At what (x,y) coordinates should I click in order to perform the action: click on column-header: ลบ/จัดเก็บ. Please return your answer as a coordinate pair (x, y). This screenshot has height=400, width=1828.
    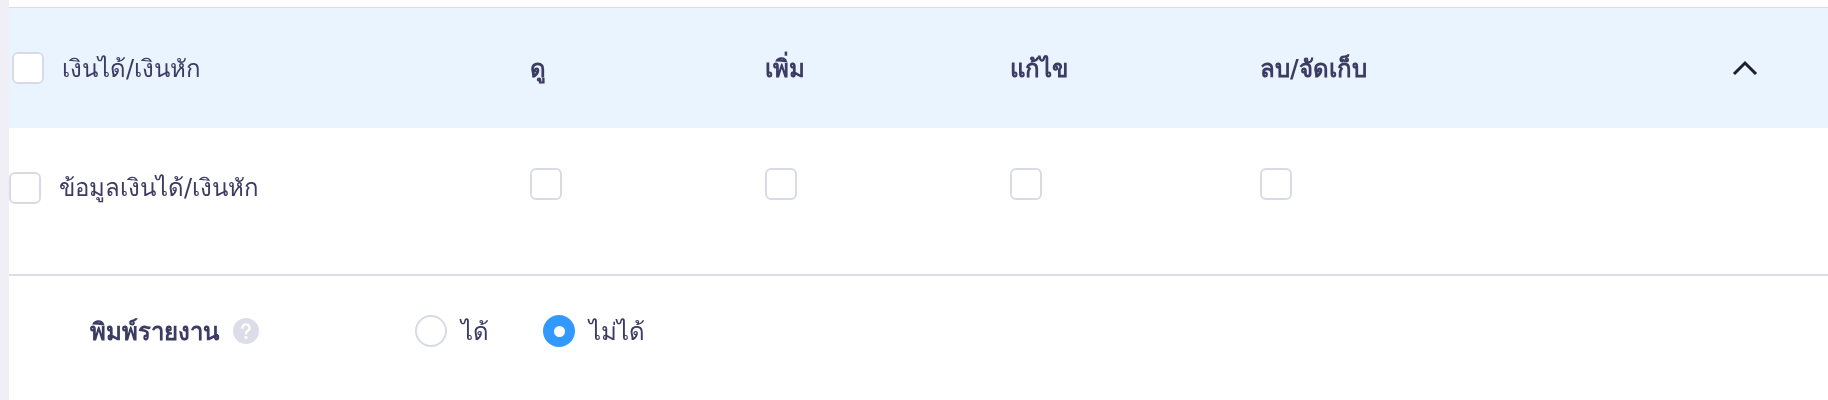
    Looking at the image, I should click on (1314, 69).